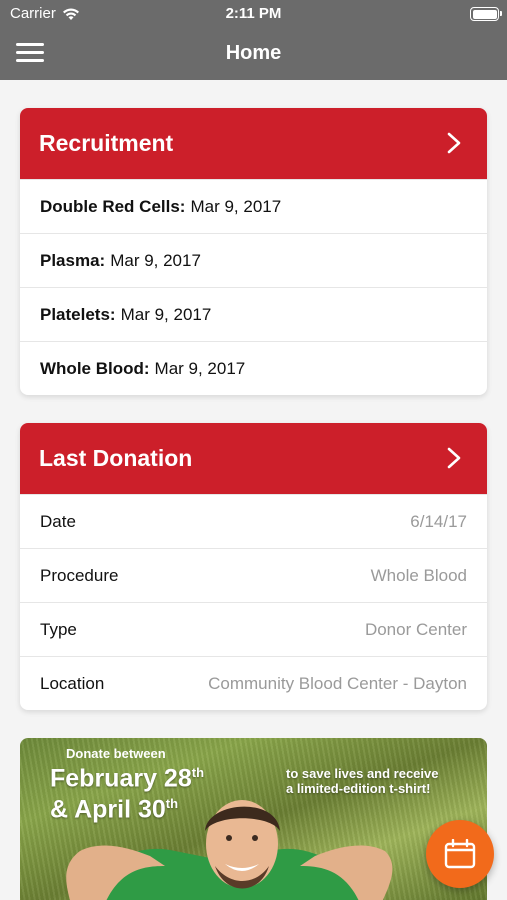 The image size is (507, 900). I want to click on row-label: Whole Blood:, so click(95, 368).